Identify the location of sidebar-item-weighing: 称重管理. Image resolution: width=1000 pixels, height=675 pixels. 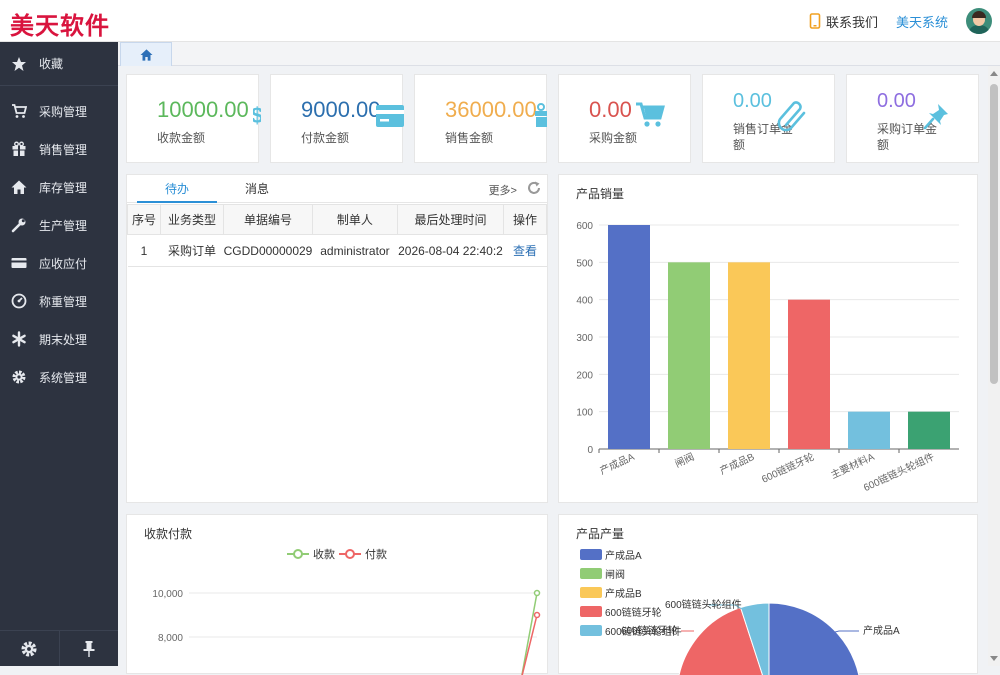
(59, 301).